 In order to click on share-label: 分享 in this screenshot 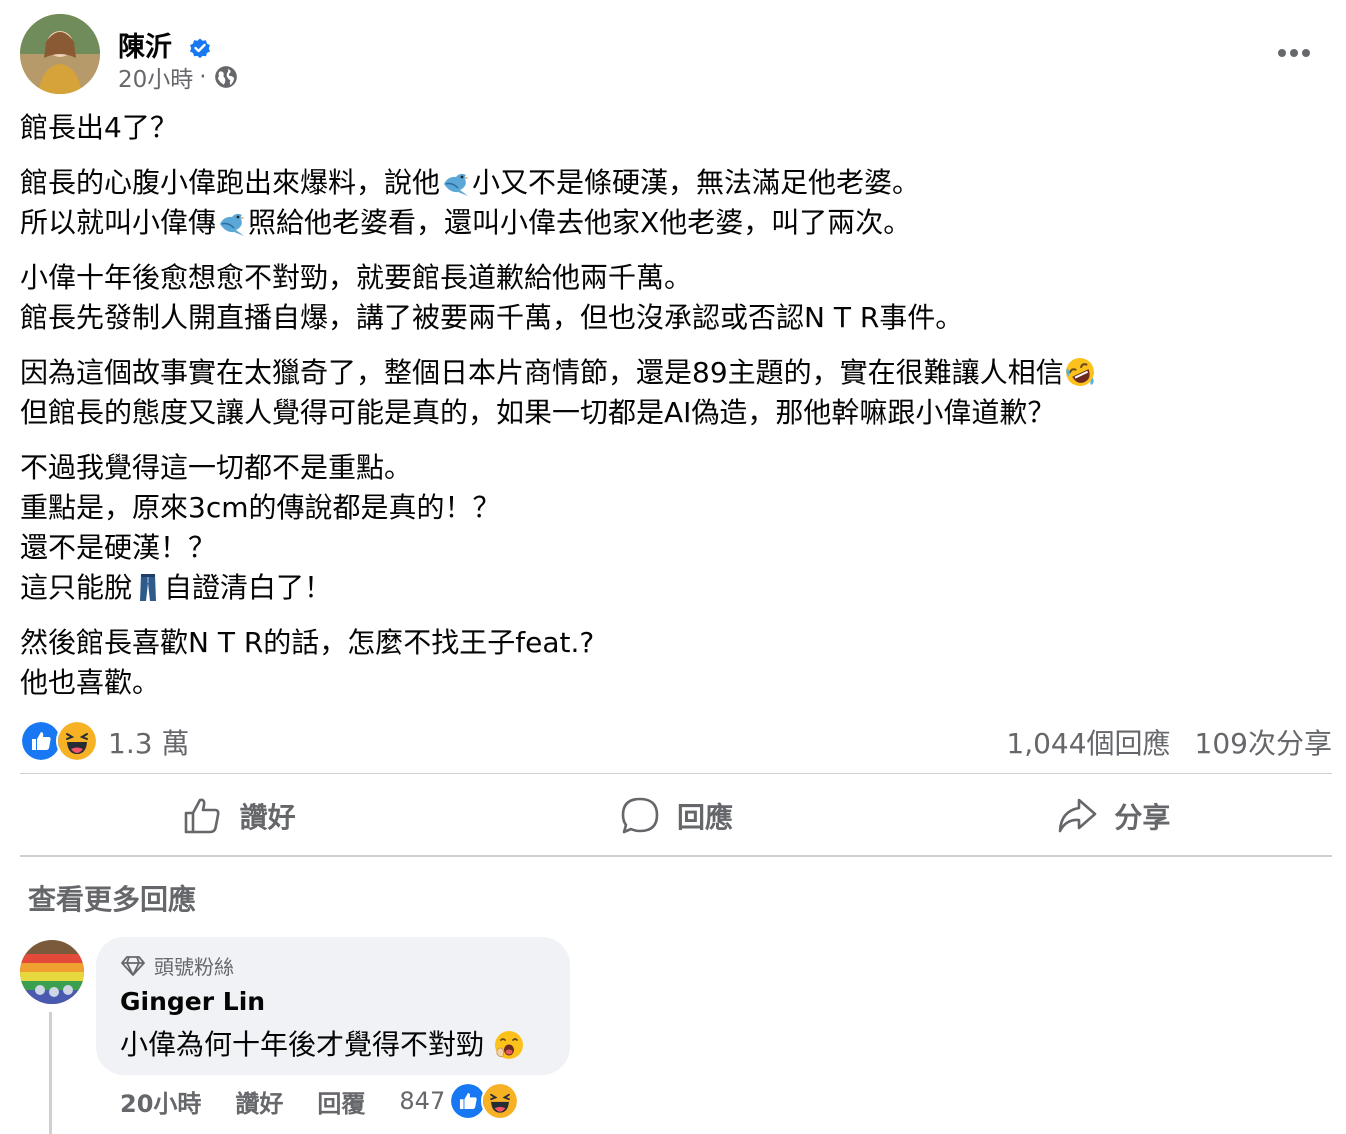, I will do `click(1142, 817)`.